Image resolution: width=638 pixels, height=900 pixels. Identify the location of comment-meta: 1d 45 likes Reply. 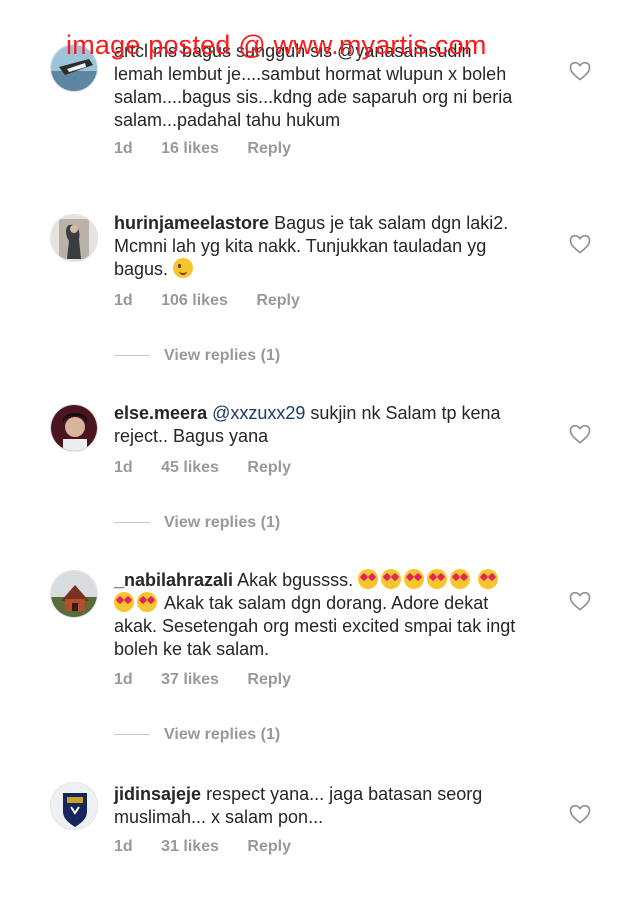
(214, 468).